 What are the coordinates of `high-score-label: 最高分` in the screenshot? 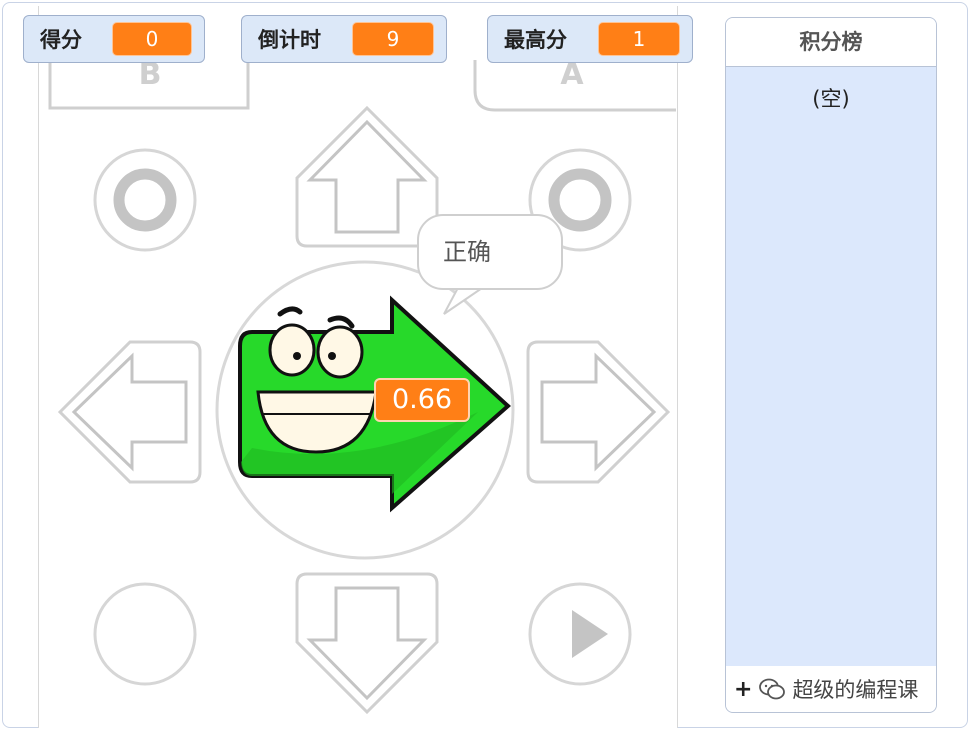 It's located at (535, 40).